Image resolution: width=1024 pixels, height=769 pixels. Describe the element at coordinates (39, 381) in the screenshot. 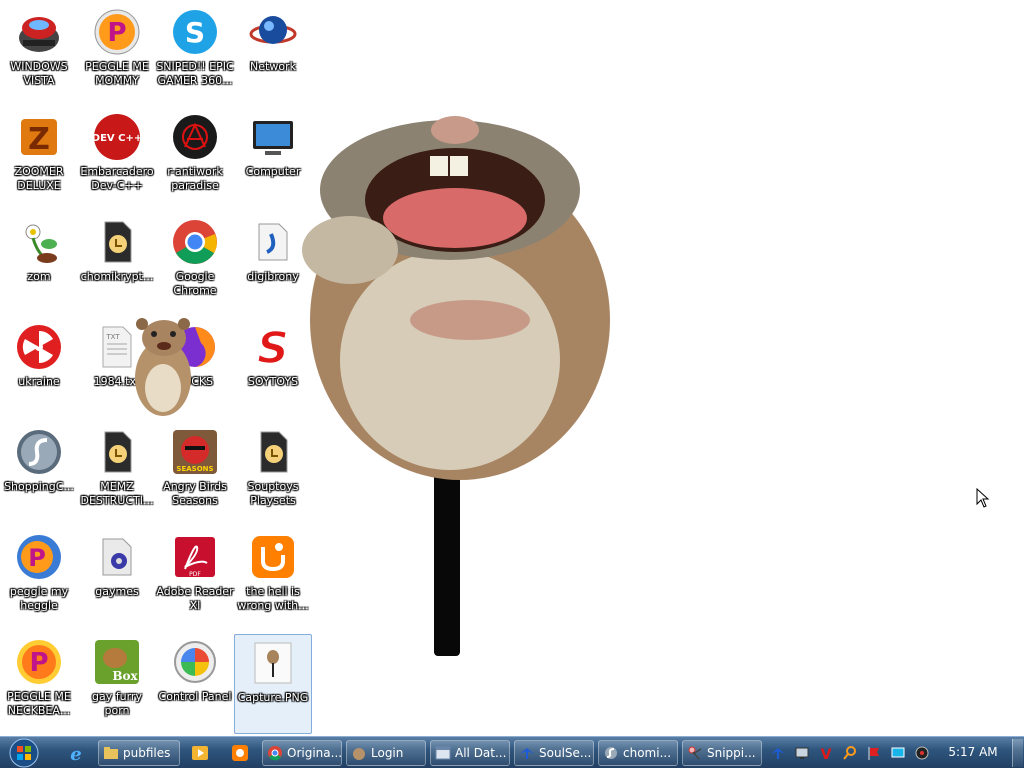

I see `icon-label: ukraine` at that location.